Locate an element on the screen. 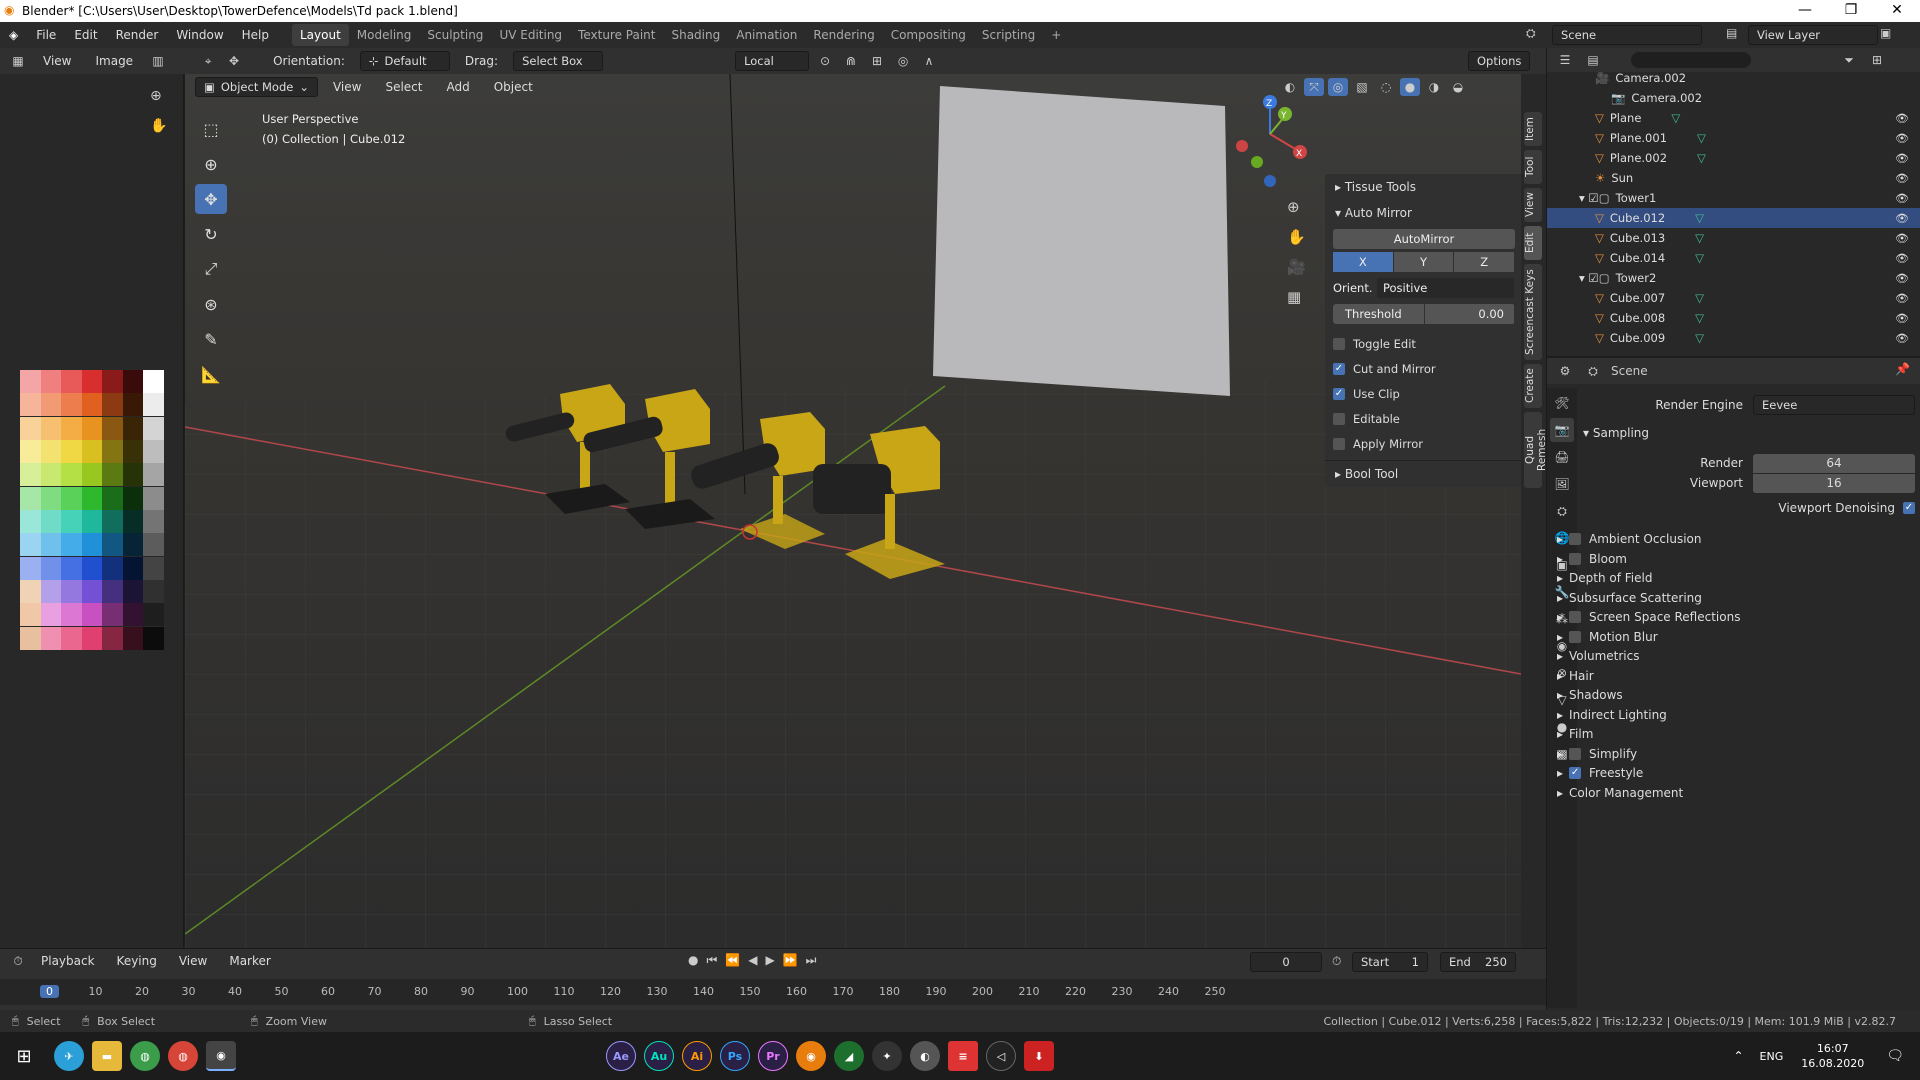 Image resolution: width=1920 pixels, height=1080 pixels. adobe-app-icon: Pr is located at coordinates (773, 1056).